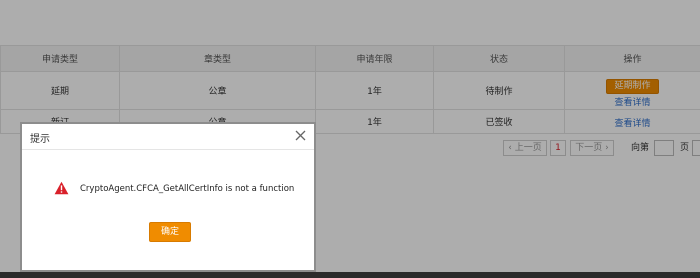  Describe the element at coordinates (300, 135) in the screenshot. I see `close-icon` at that location.